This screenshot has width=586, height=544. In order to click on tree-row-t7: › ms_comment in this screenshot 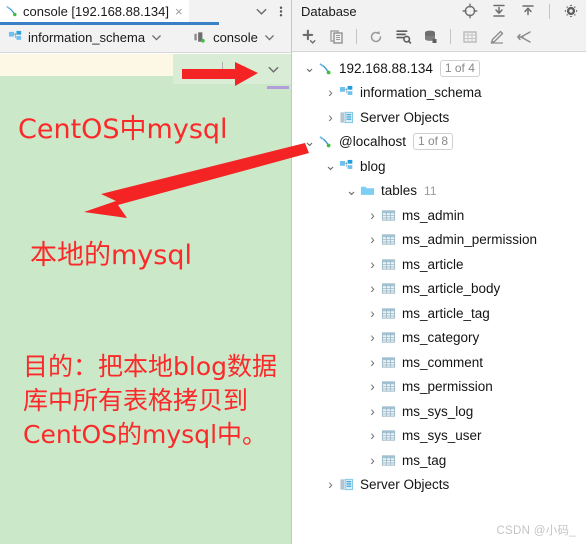, I will do `click(439, 362)`.